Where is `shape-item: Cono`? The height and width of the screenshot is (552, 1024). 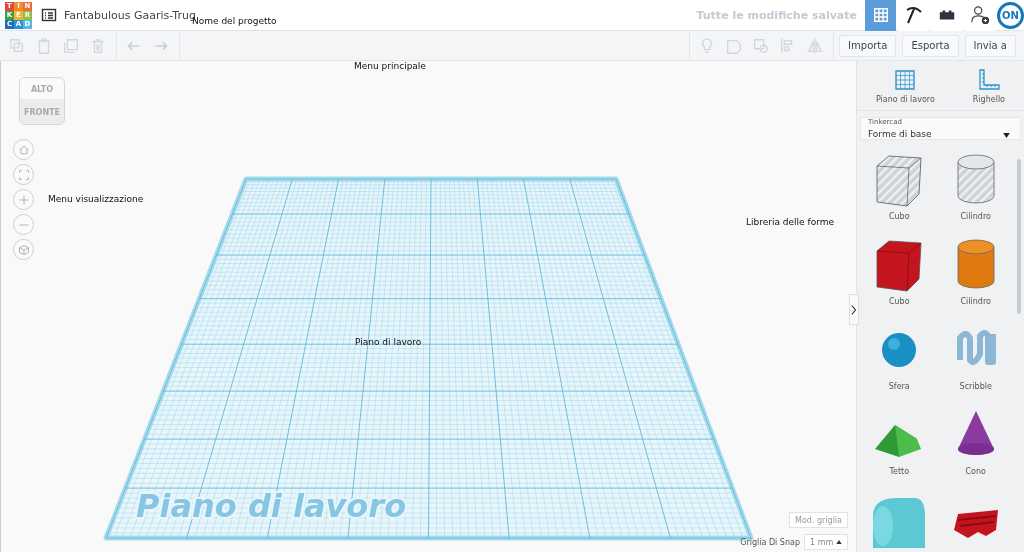
shape-item: Cono is located at coordinates (975, 443).